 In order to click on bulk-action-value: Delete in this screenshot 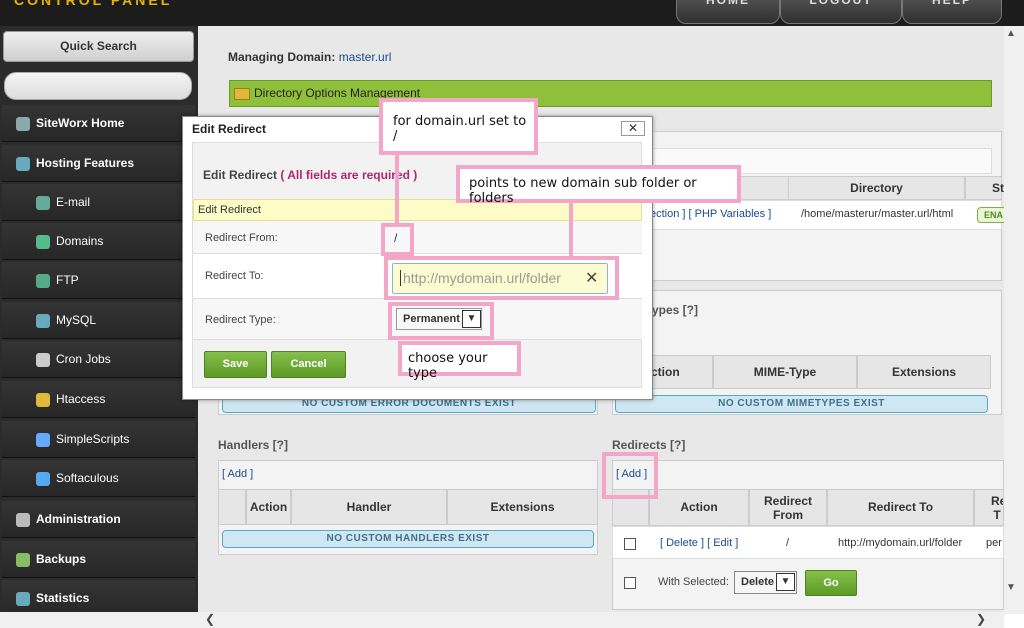, I will do `click(758, 582)`.